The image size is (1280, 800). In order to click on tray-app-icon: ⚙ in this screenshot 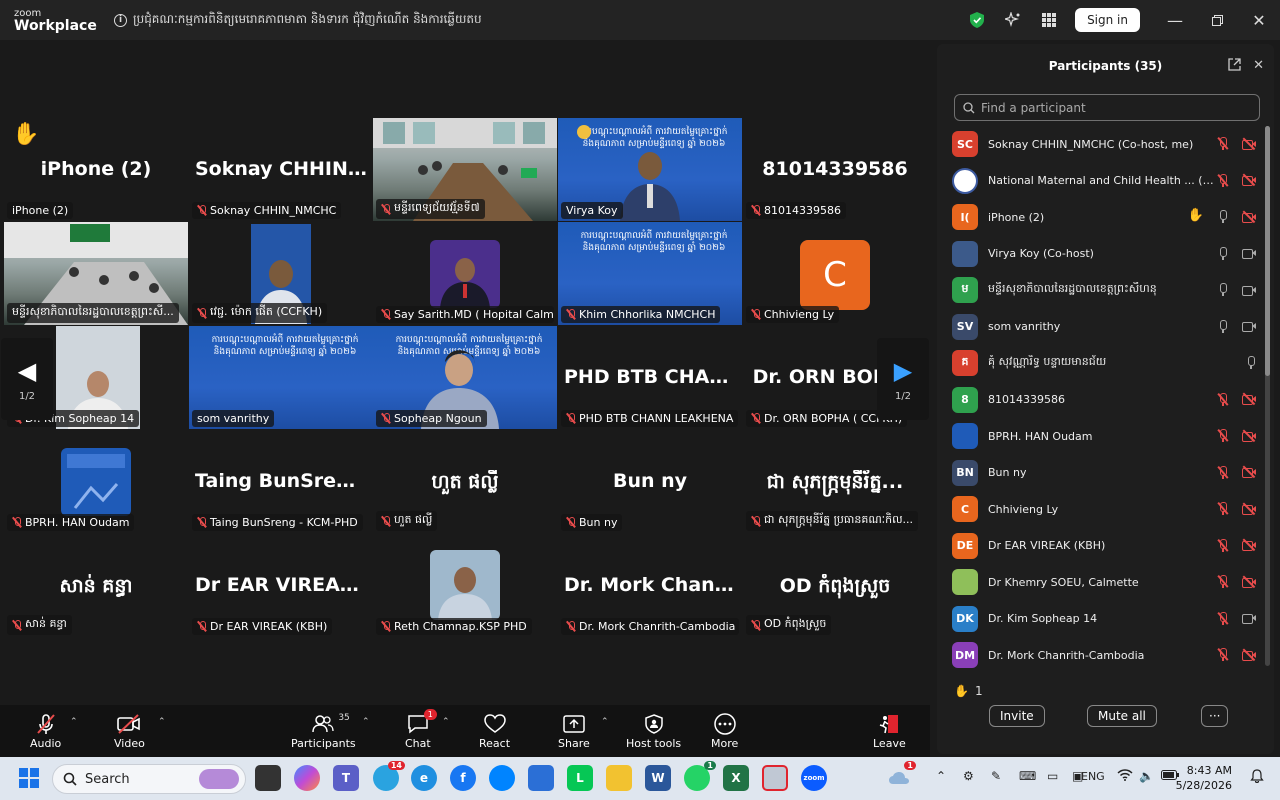, I will do `click(968, 776)`.